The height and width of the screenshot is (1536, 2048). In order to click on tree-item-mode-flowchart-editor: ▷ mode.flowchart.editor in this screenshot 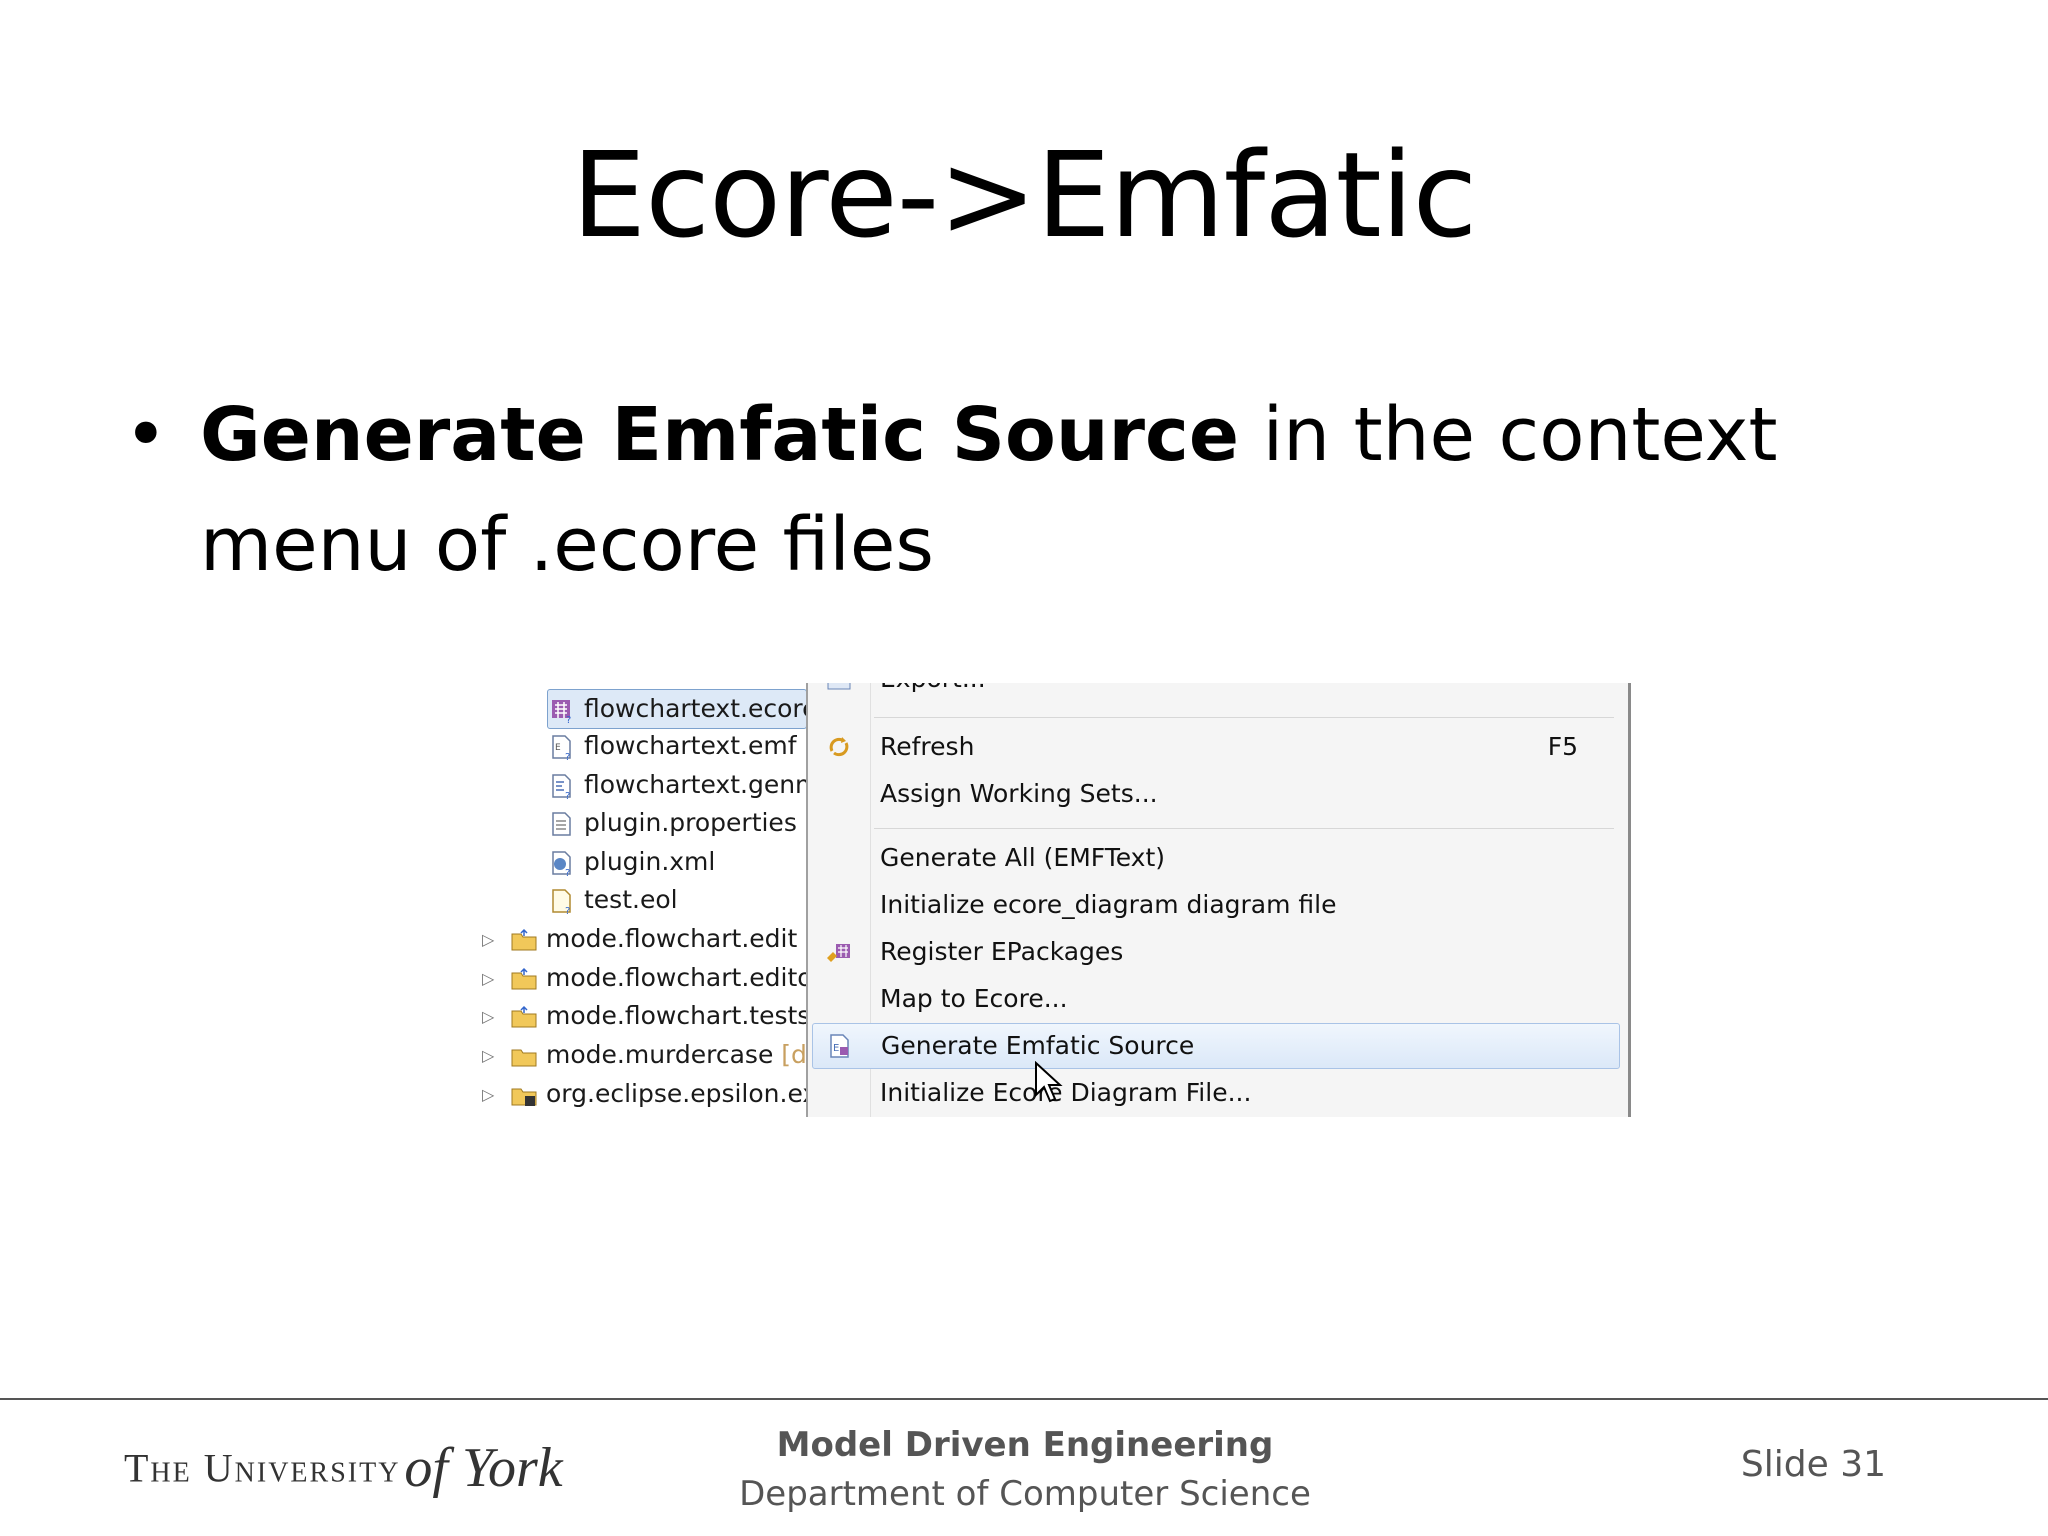, I will do `click(652, 978)`.